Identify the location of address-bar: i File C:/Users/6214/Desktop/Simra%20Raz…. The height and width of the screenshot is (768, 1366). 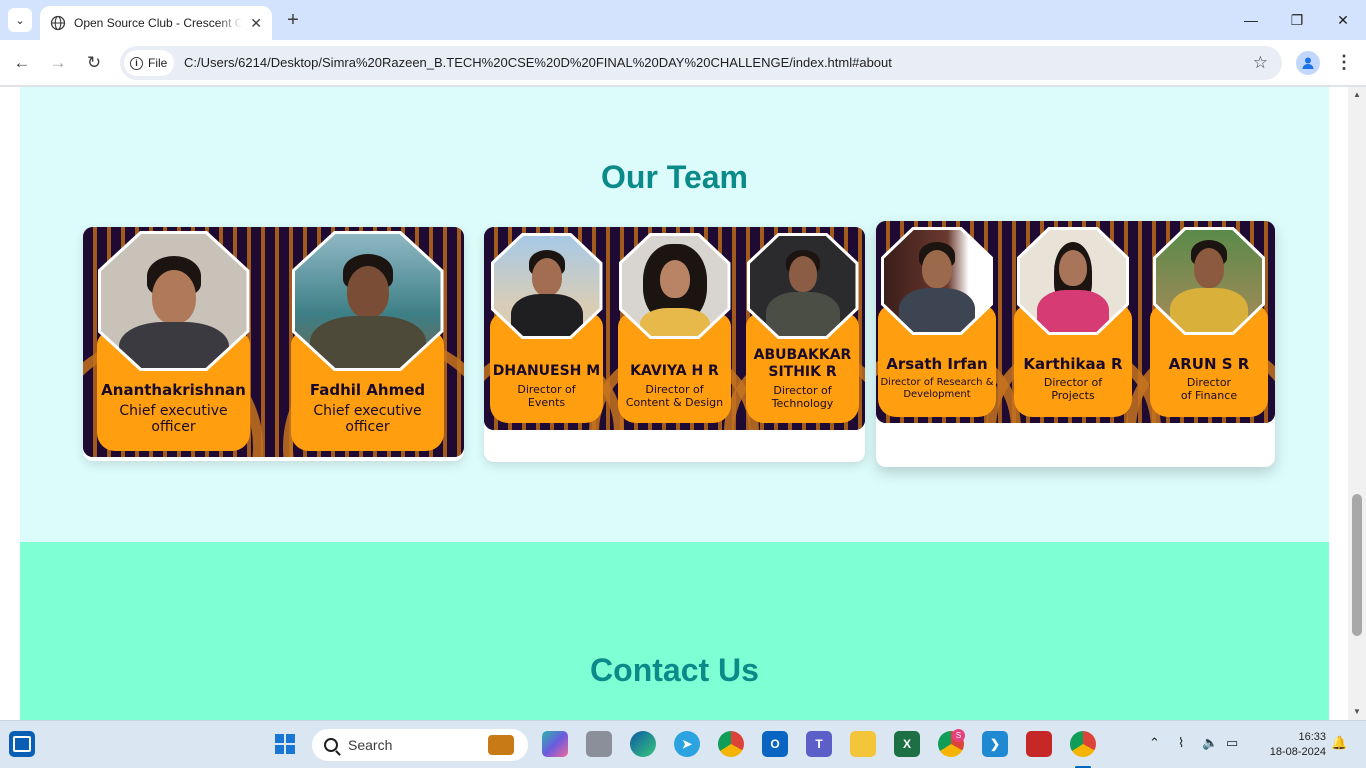
(701, 63).